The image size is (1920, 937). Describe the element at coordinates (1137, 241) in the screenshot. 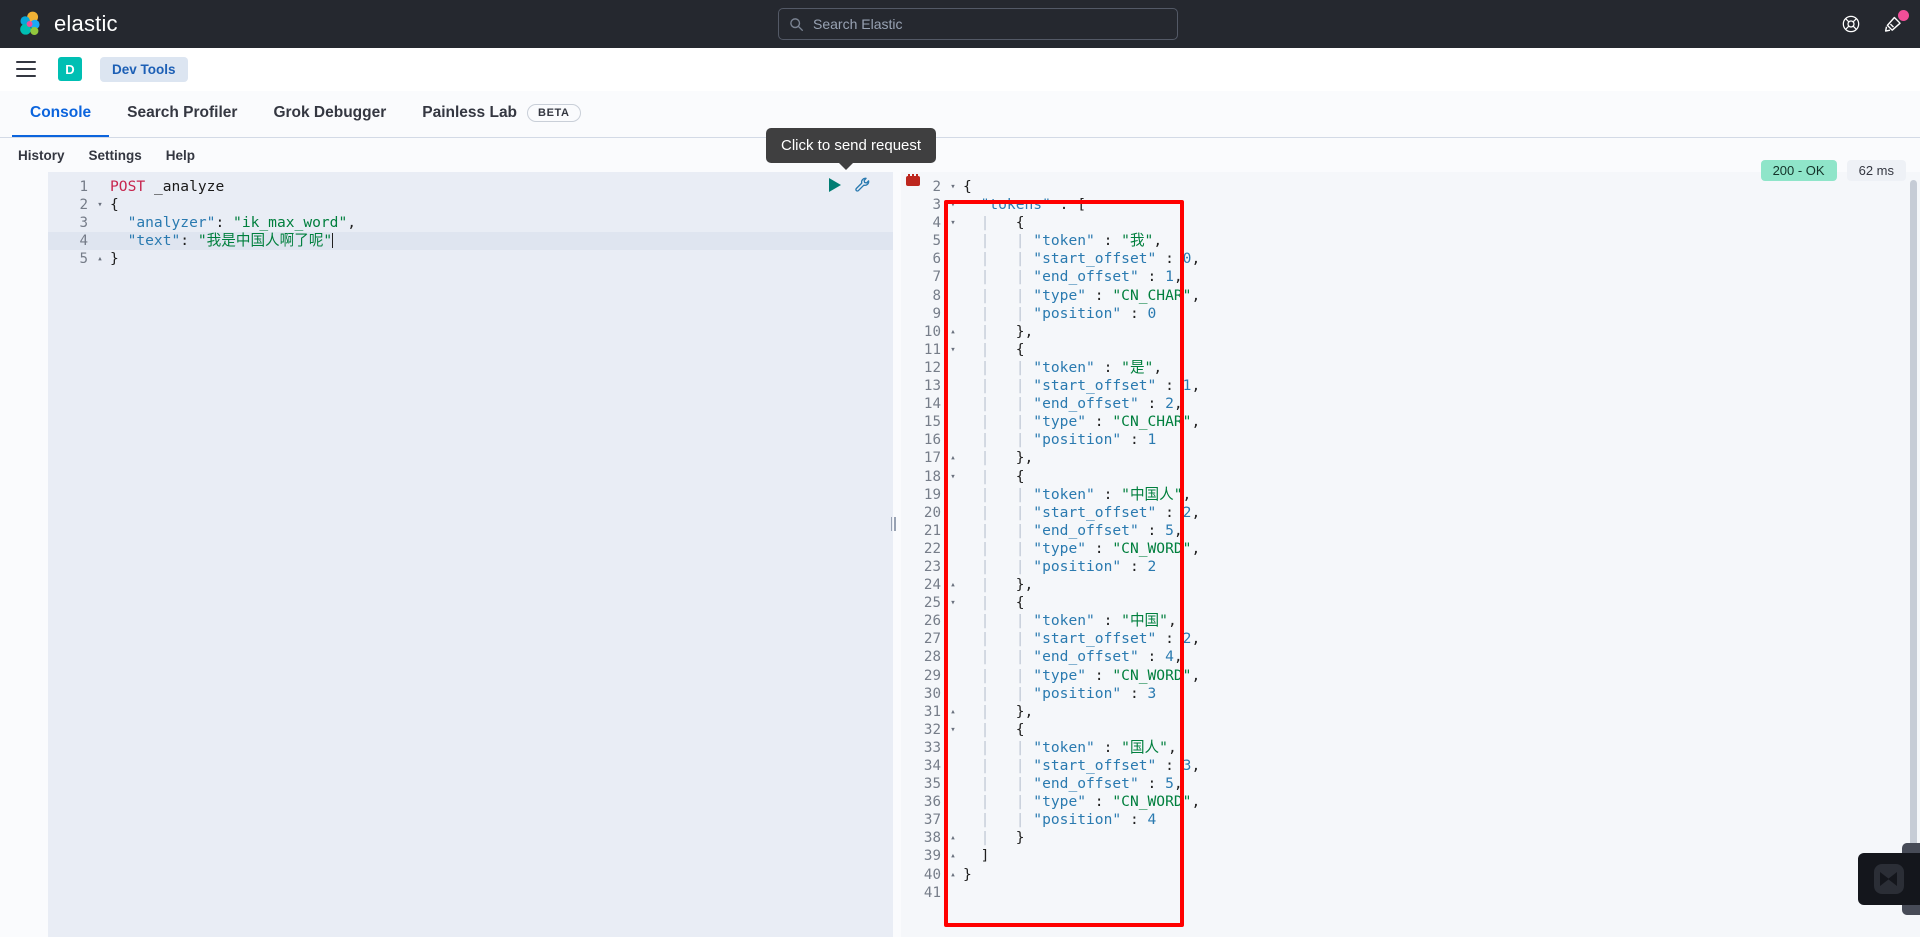

I see `code-token: "我"` at that location.